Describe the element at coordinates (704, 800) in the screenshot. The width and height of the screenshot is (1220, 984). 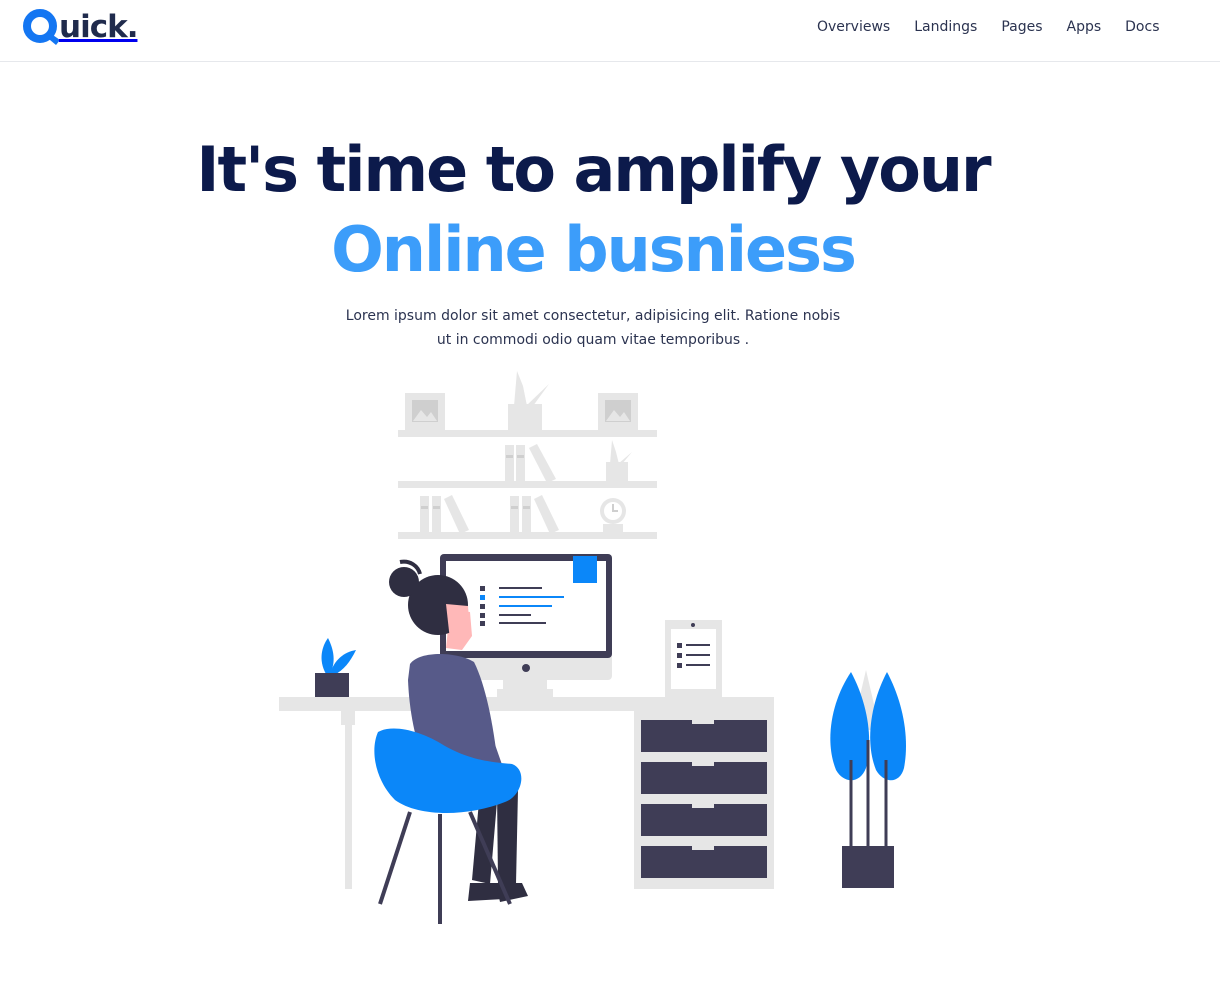
I see `desk-drawers` at that location.